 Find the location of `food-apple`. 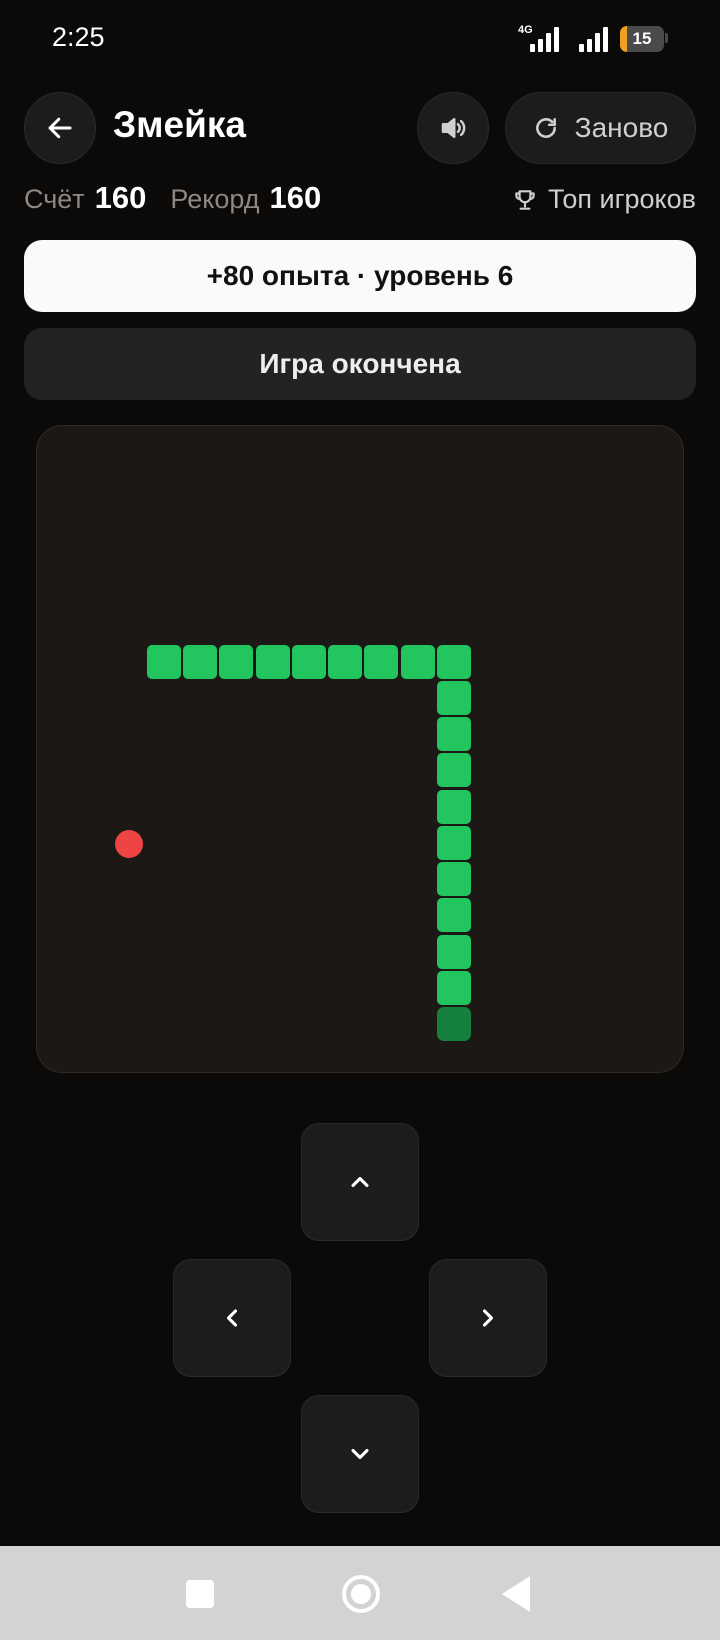

food-apple is located at coordinates (128, 843).